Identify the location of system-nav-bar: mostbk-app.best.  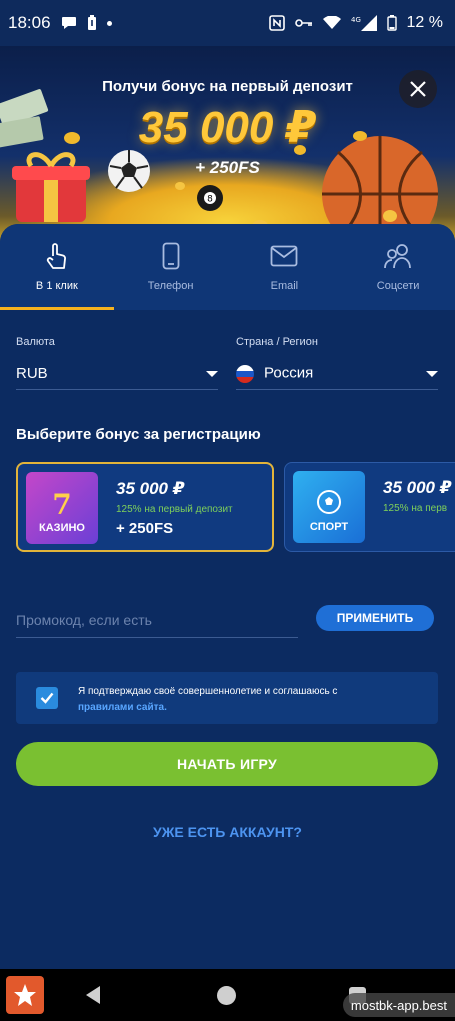
(227, 995).